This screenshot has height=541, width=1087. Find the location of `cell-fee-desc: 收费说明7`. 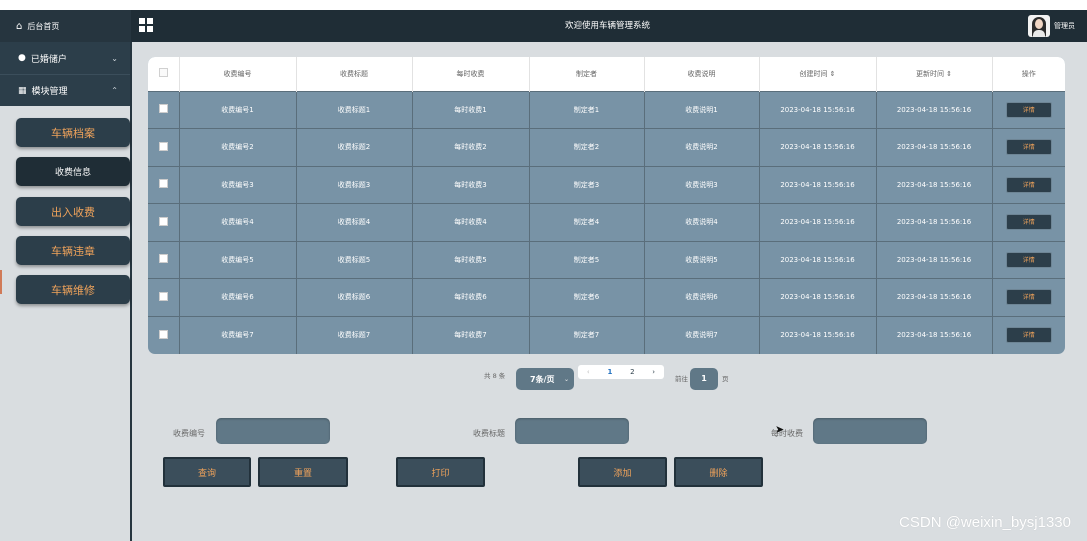

cell-fee-desc: 收费说明7 is located at coordinates (702, 334).